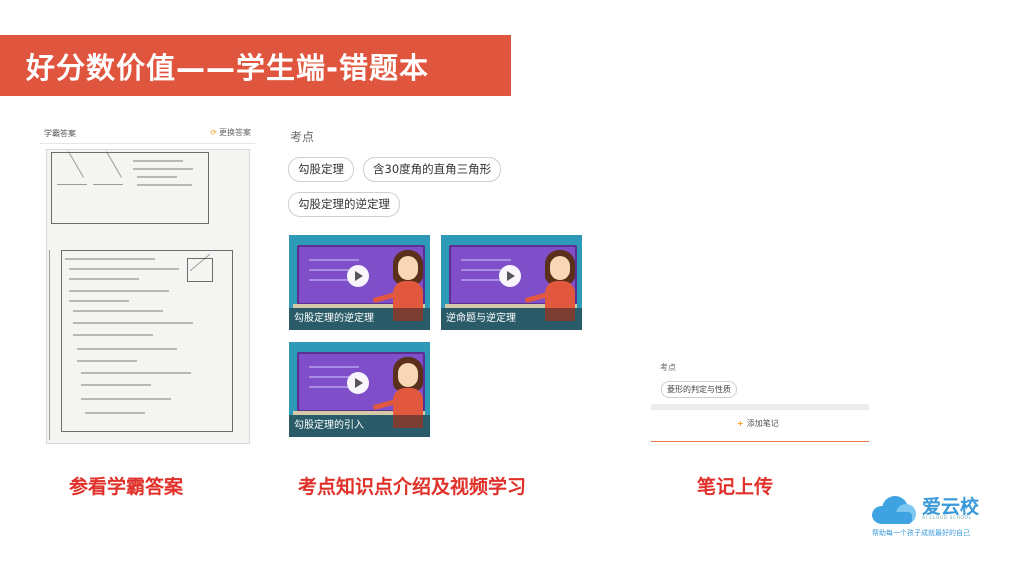  I want to click on caption-knowledge: 考点知识点介绍及视频学习, so click(412, 487).